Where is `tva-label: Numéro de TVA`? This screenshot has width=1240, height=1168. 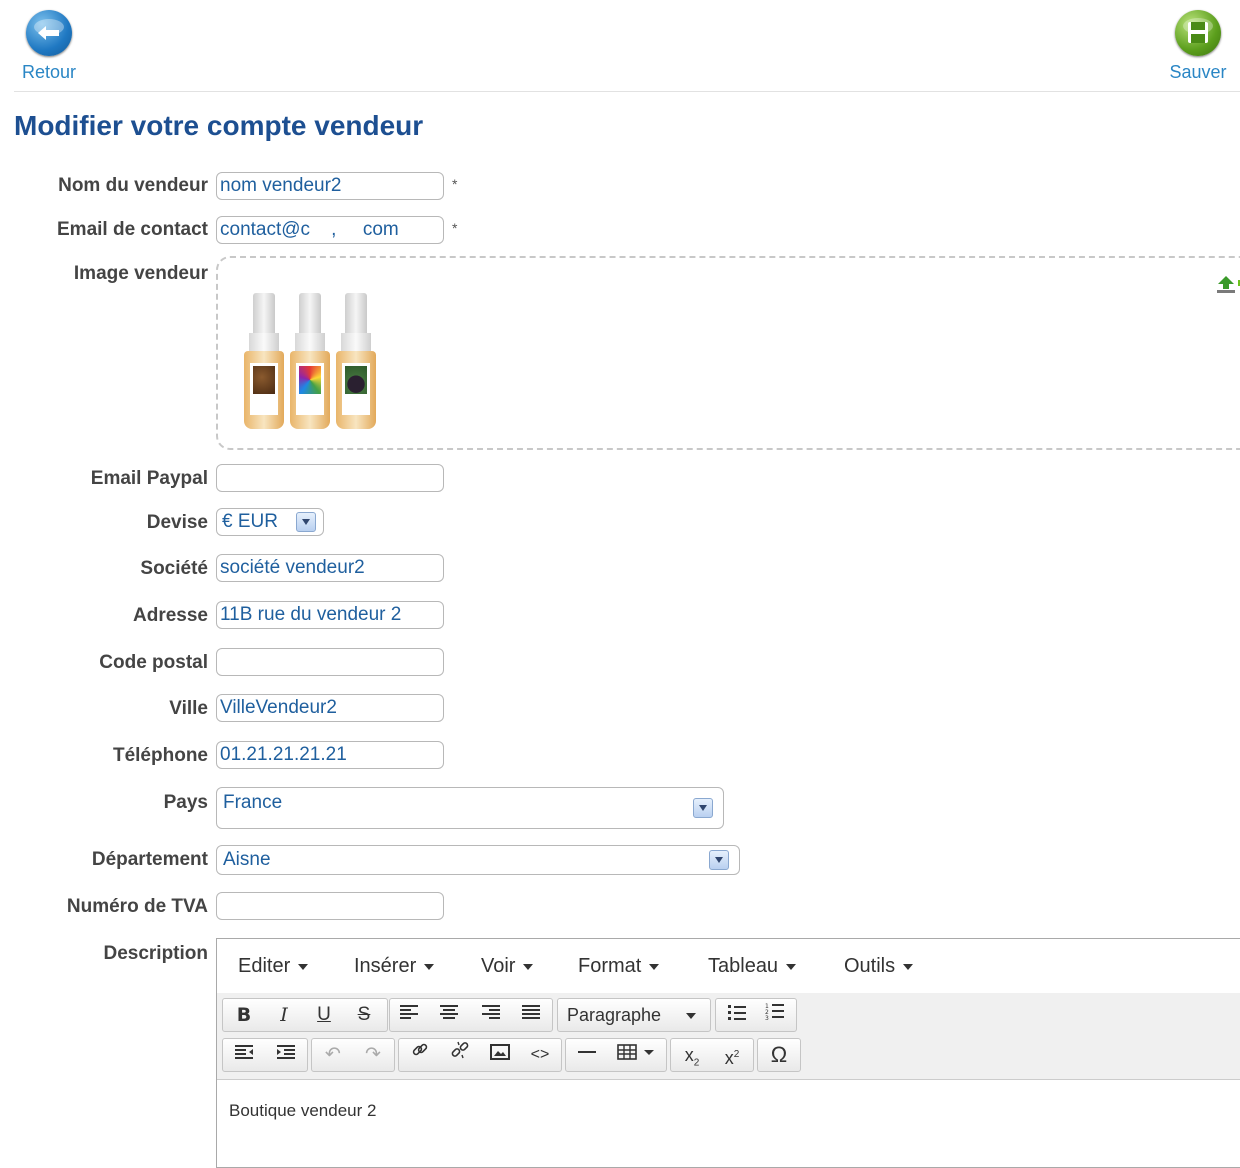
tva-label: Numéro de TVA is located at coordinates (137, 906).